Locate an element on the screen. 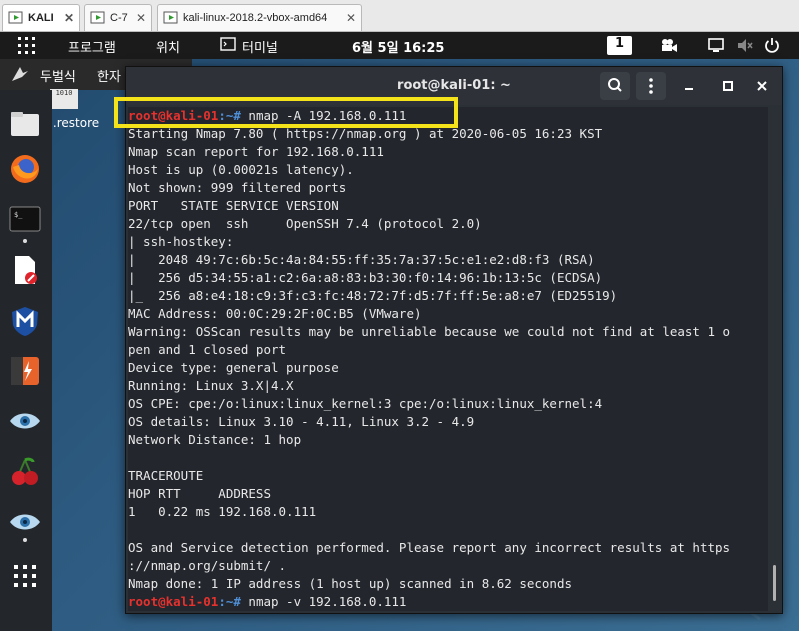  terminal-menu-button is located at coordinates (651, 86).